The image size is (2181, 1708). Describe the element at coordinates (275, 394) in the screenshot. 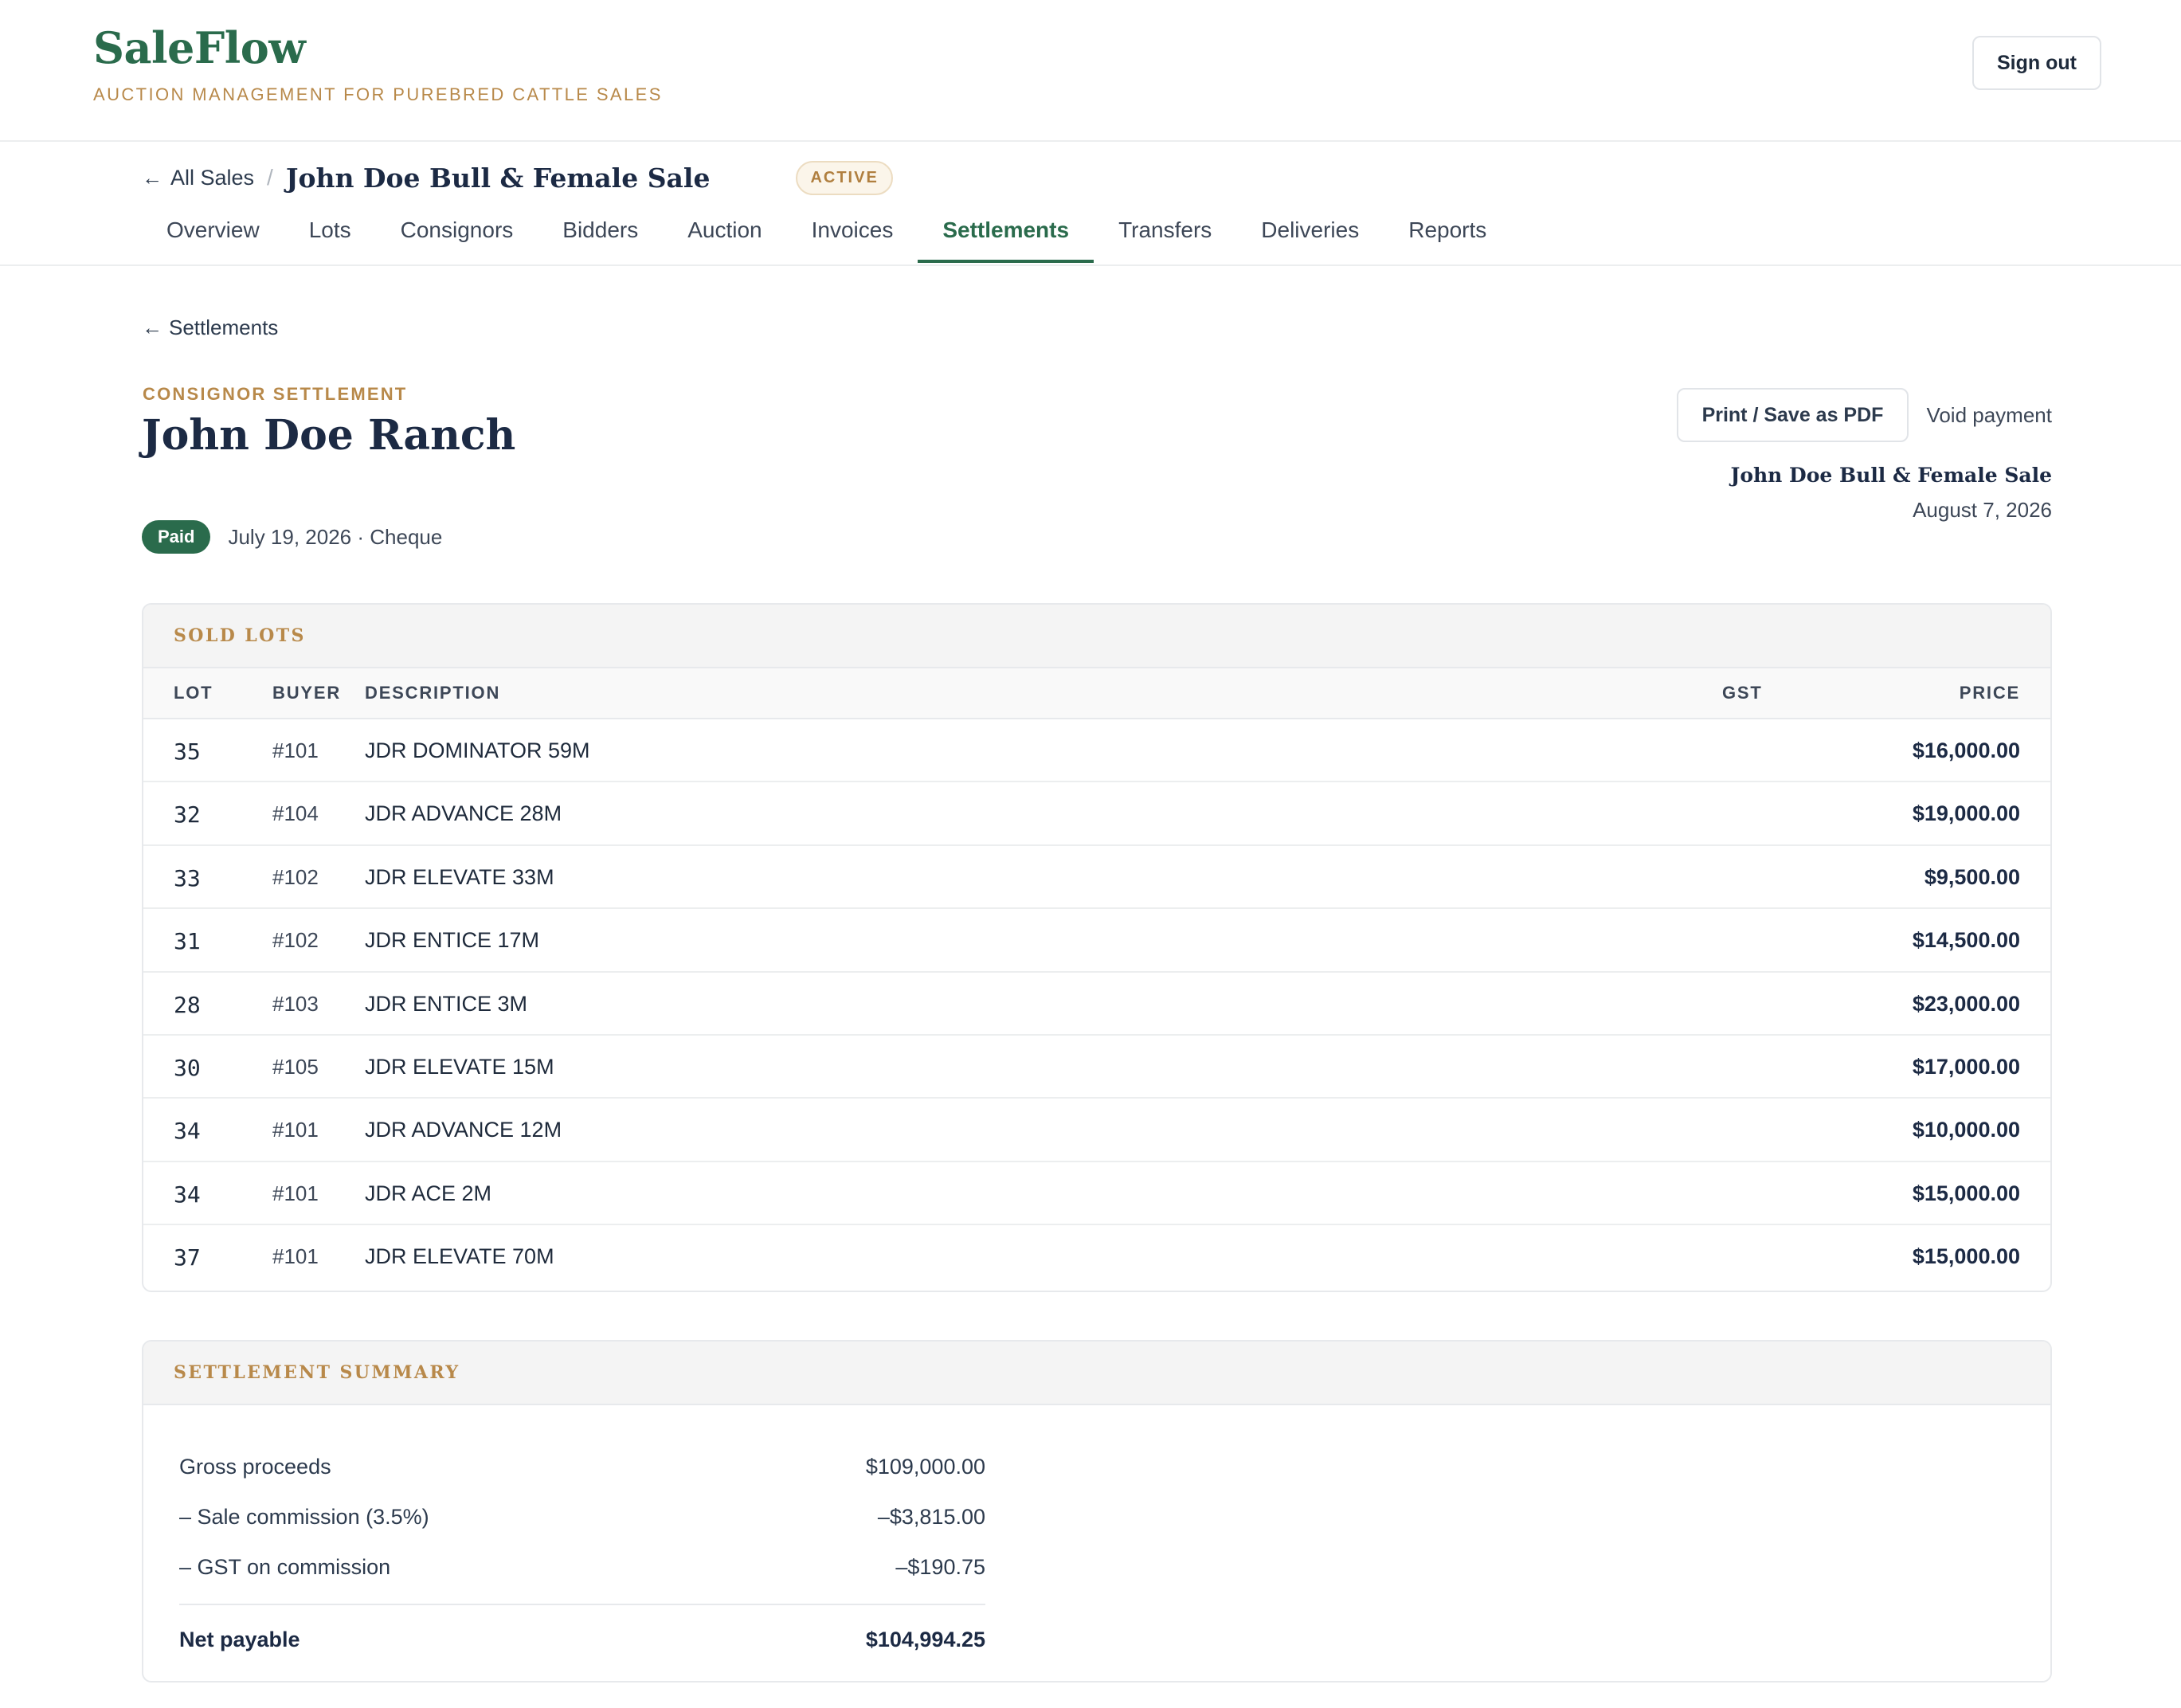

I see `page-eyebrow: CONSIGNOR SETTLEMENT` at that location.